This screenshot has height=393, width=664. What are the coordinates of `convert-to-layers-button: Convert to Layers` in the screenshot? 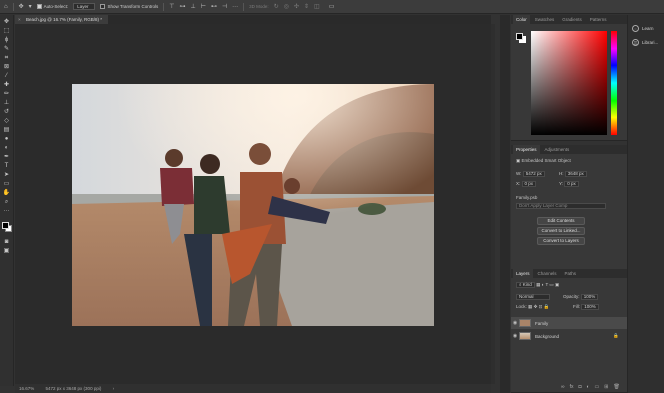 It's located at (561, 241).